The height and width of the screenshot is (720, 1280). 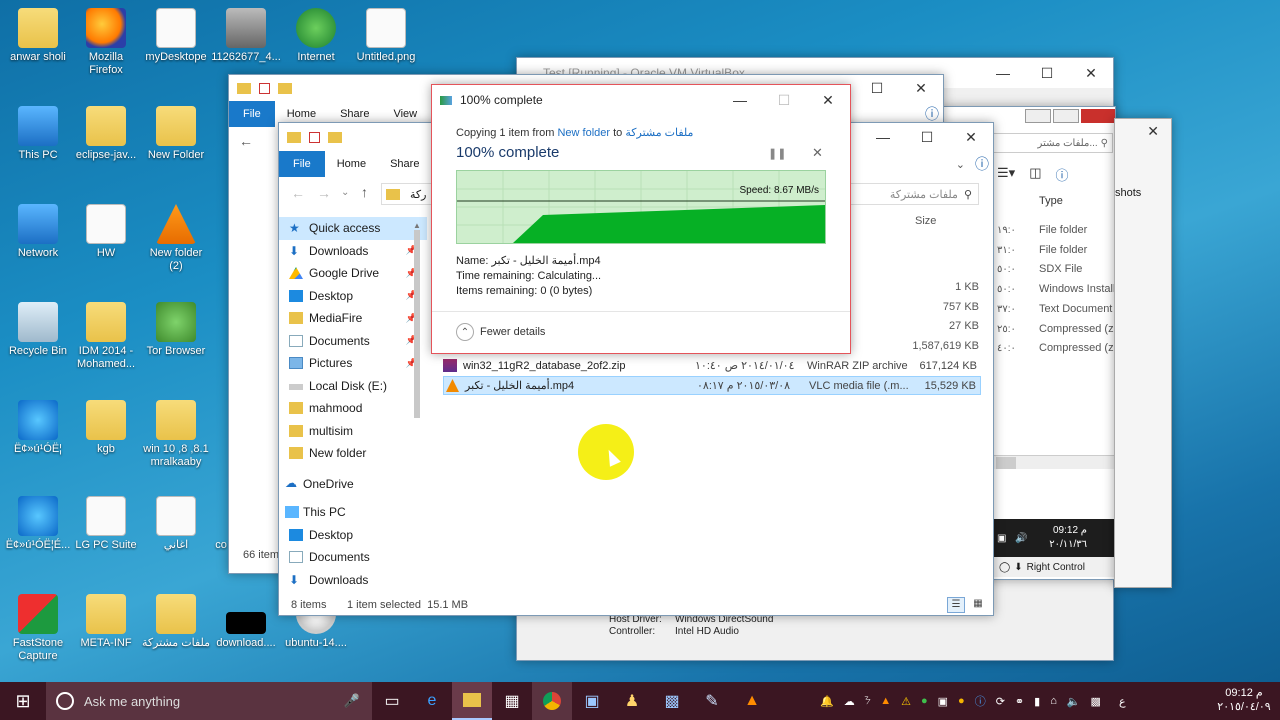 What do you see at coordinates (353, 363) in the screenshot?
I see `nav-pictures: Pictures 📌` at bounding box center [353, 363].